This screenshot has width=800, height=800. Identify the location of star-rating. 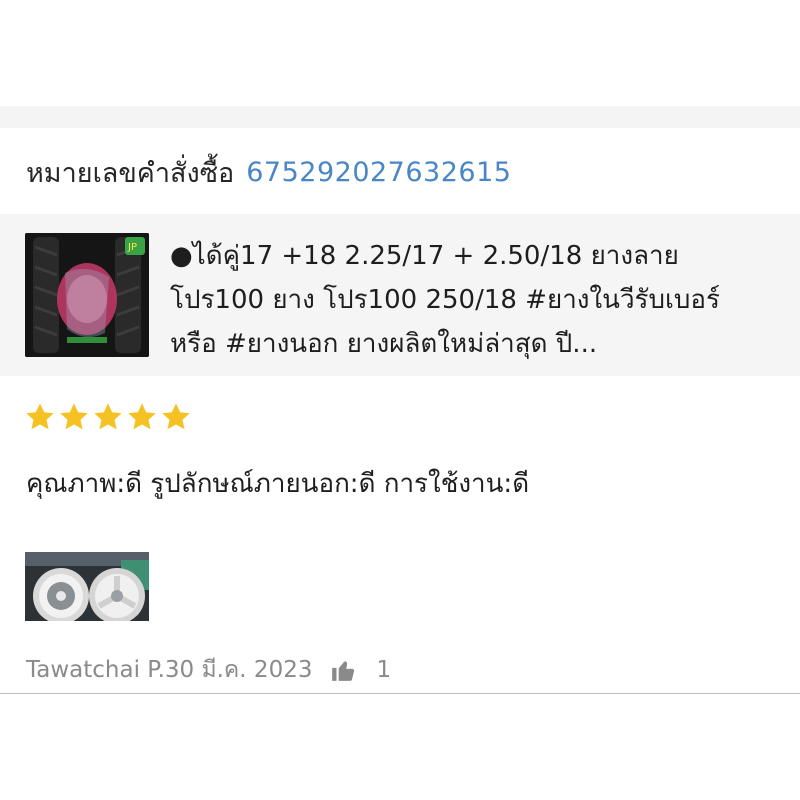
(108, 418).